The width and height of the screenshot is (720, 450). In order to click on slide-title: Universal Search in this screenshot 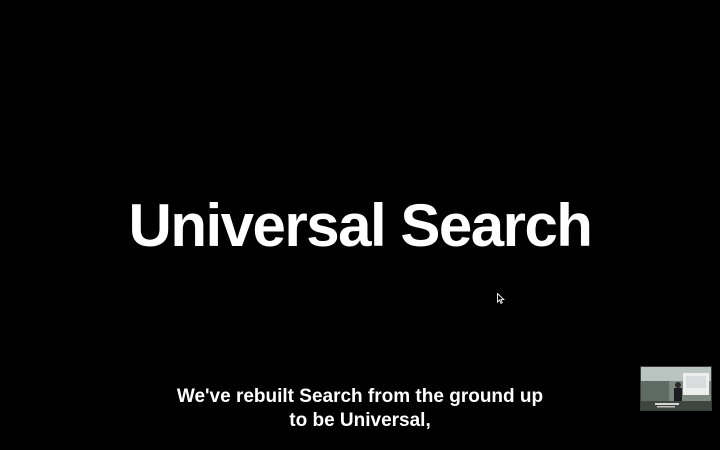, I will do `click(360, 225)`.